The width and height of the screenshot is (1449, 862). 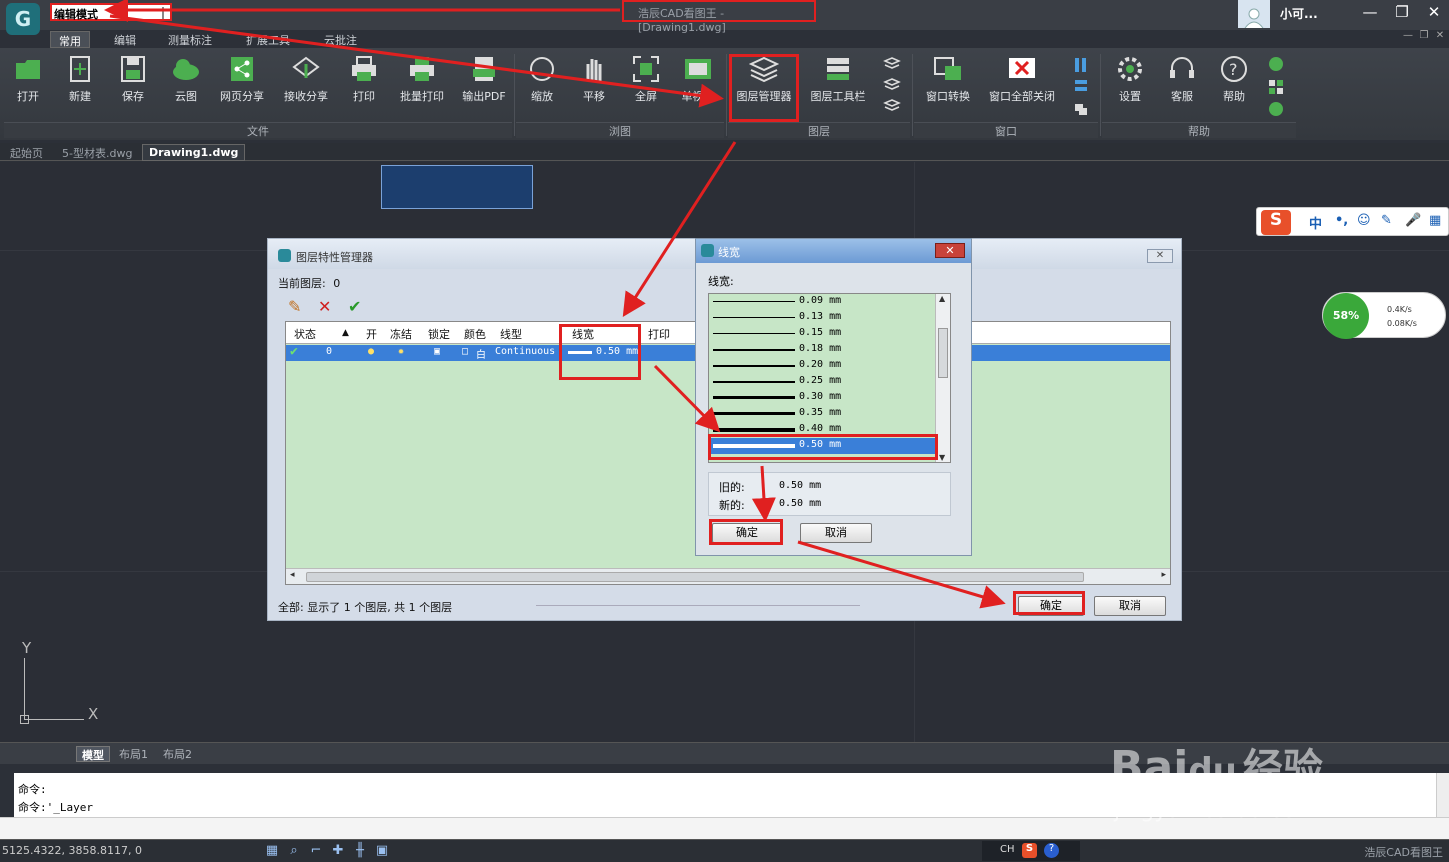 What do you see at coordinates (305, 334) in the screenshot?
I see `col-status: 状态` at bounding box center [305, 334].